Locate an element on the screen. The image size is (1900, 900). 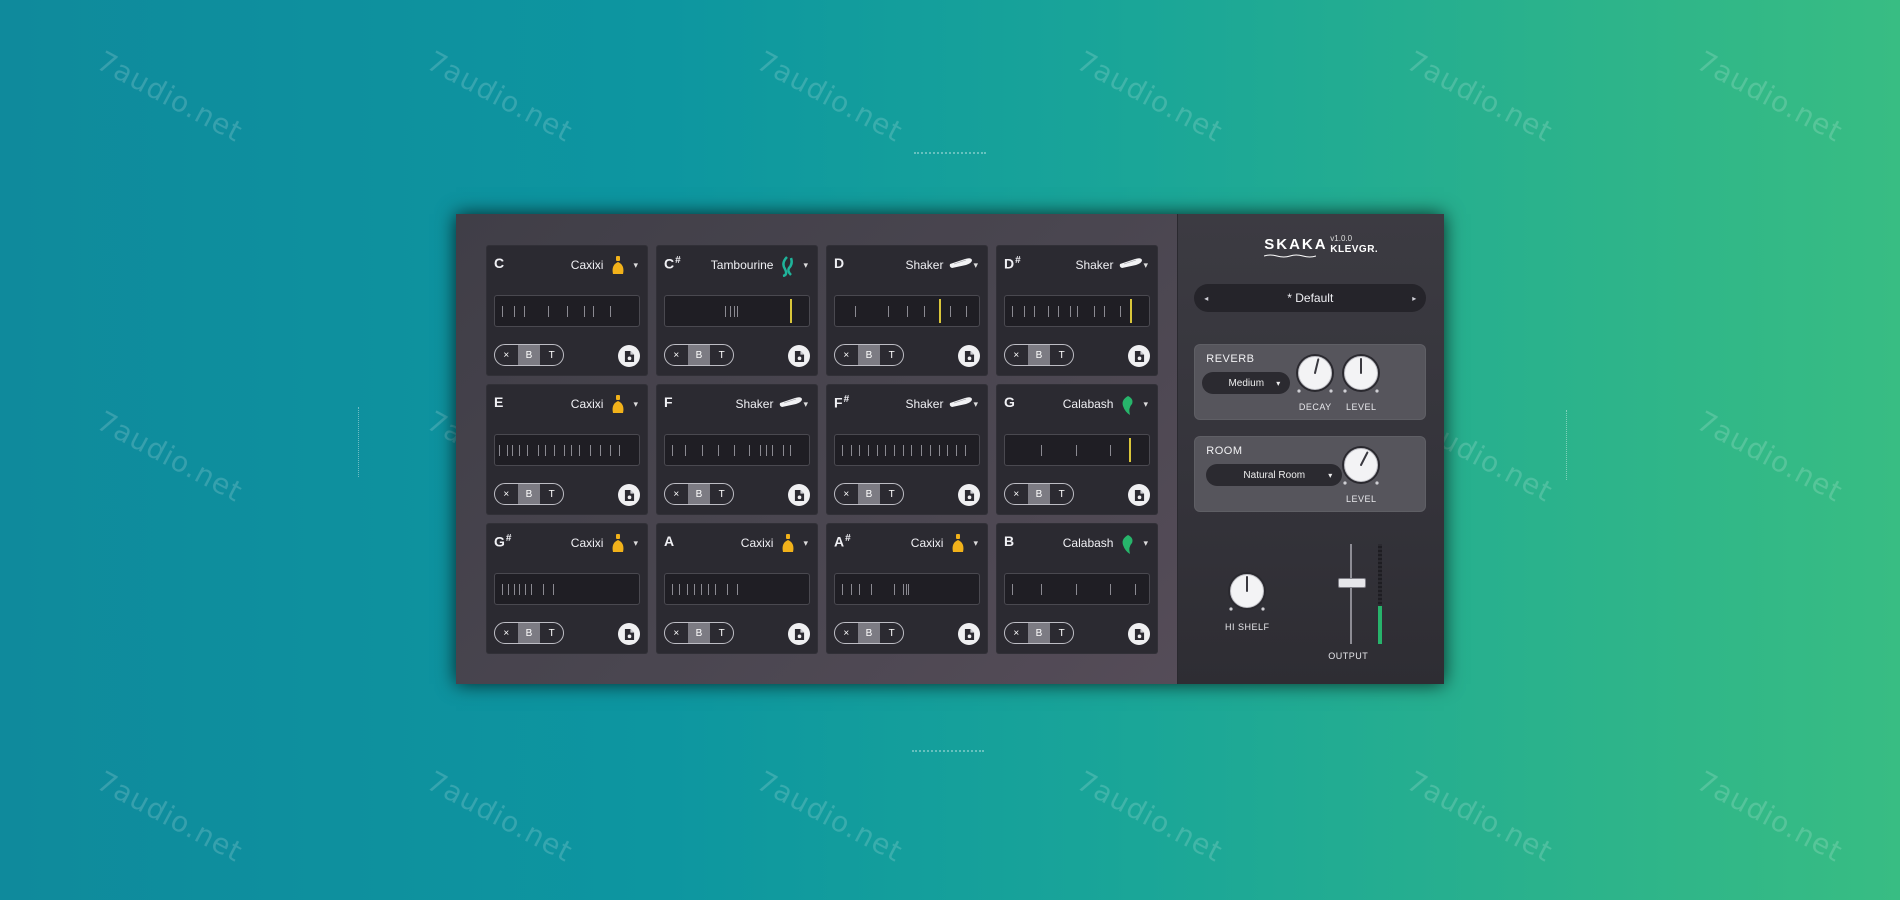
pad-3: D# Shaker ▾ × B T is located at coordinates (1077, 310).